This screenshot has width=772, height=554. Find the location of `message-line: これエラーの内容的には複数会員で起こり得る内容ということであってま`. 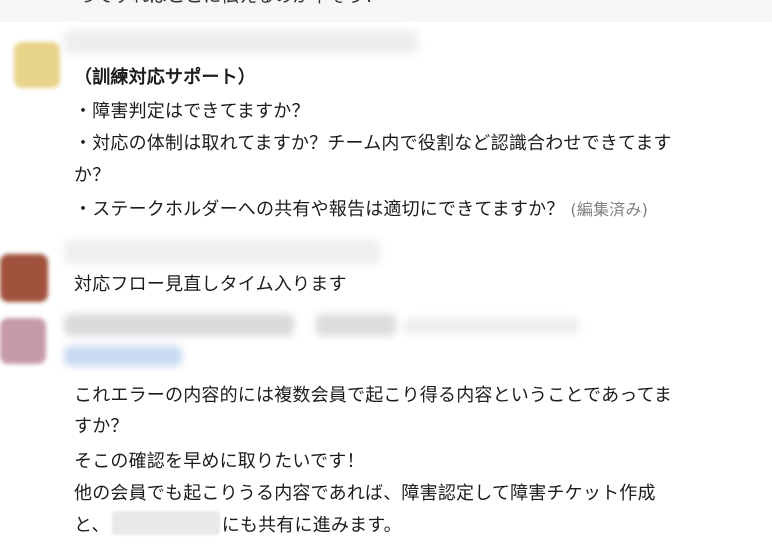

message-line: これエラーの内容的には複数会員で起こり得る内容ということであってま is located at coordinates (373, 395).